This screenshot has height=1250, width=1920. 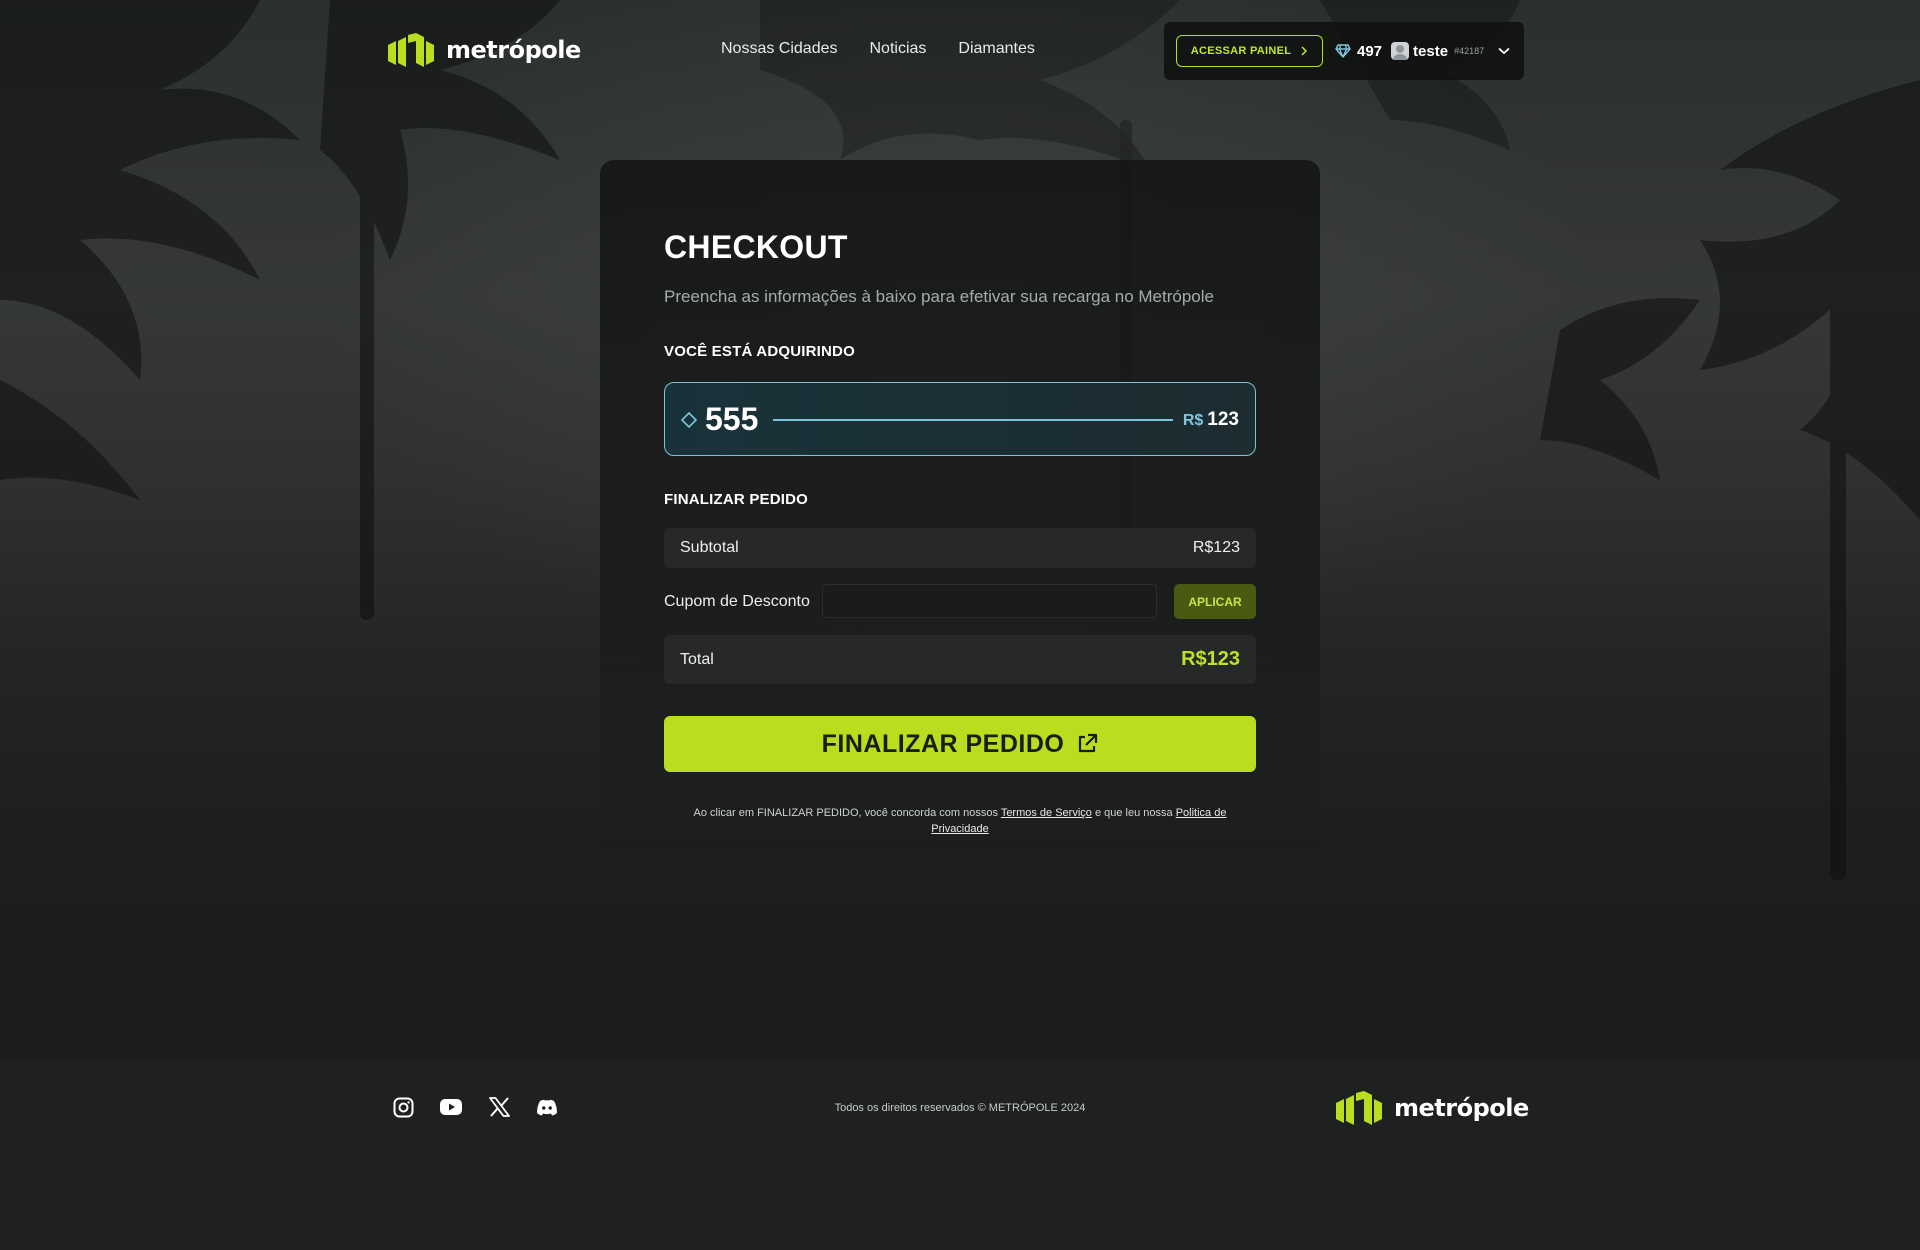 I want to click on apply-coupon-button: APLICAR, so click(x=1215, y=601).